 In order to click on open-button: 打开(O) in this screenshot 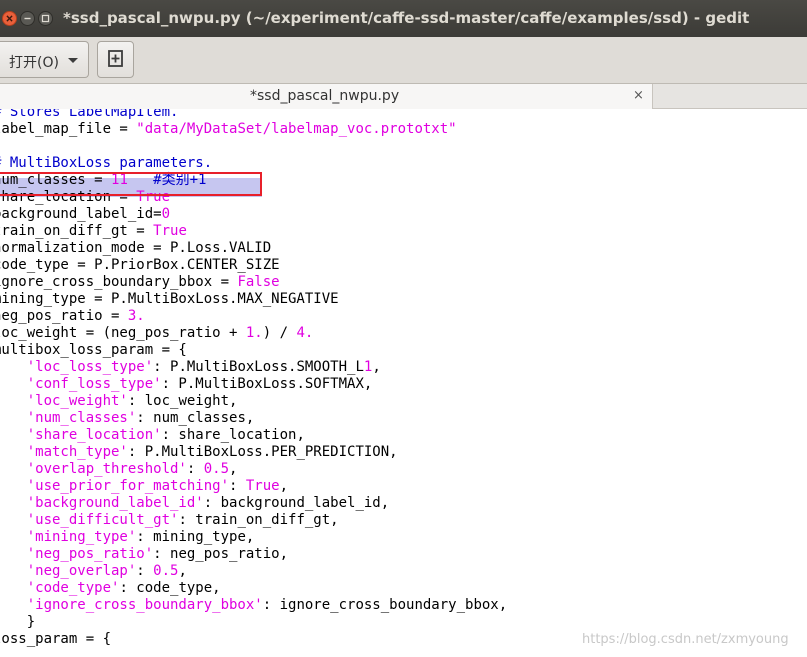, I will do `click(44, 59)`.